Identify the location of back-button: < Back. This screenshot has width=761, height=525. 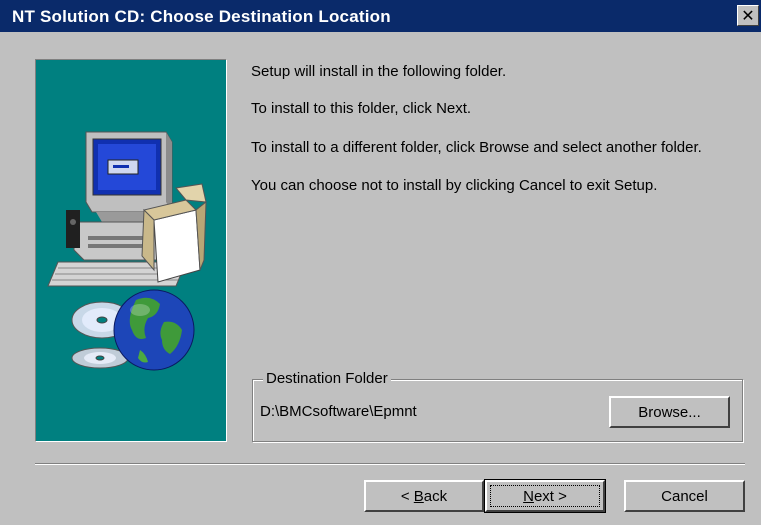
(424, 496).